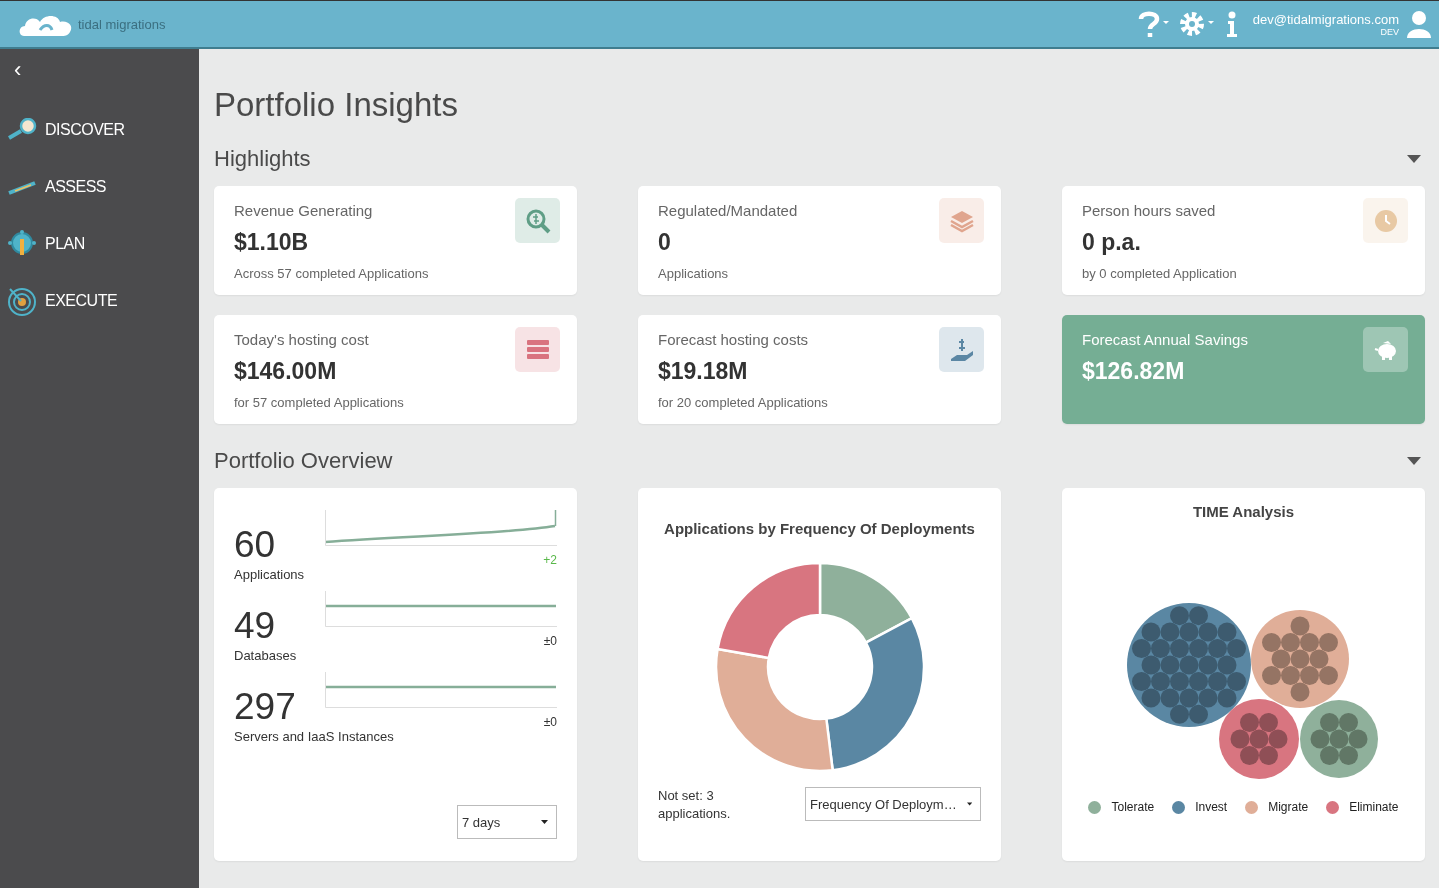  Describe the element at coordinates (1374, 807) in the screenshot. I see `legend-label: Eliminate` at that location.